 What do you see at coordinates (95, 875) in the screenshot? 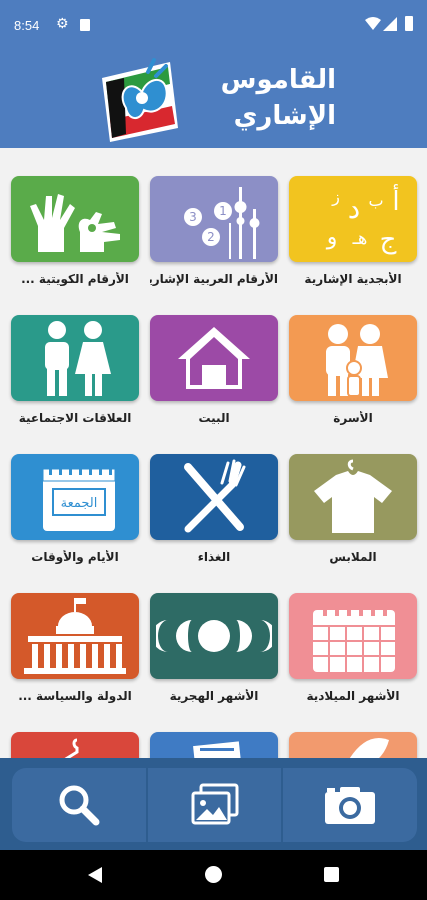
I see `back-icon` at bounding box center [95, 875].